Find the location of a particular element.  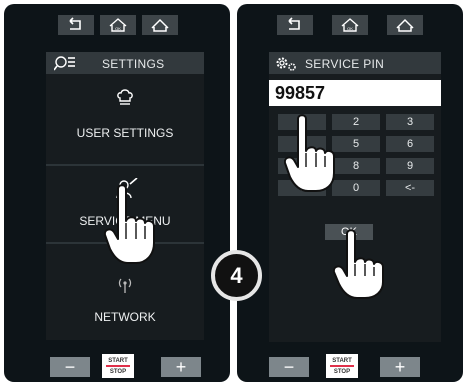

key-3: 3 is located at coordinates (410, 122).